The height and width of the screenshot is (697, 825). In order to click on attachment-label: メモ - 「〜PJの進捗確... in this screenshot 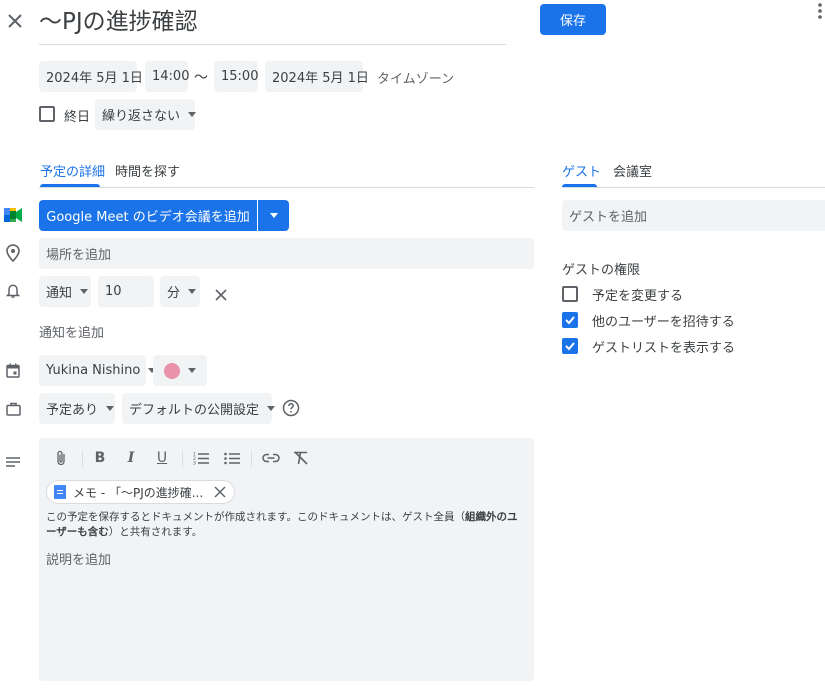, I will do `click(138, 492)`.